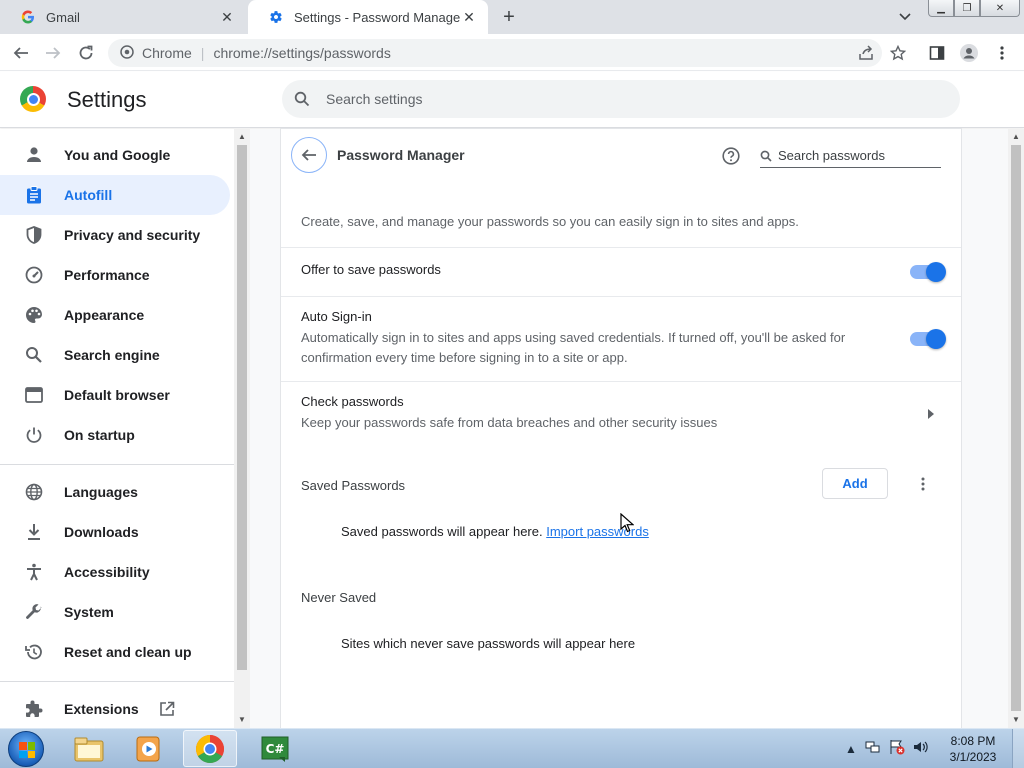 This screenshot has width=1024, height=768. I want to click on sidebar-item-label: Languages, so click(101, 492).